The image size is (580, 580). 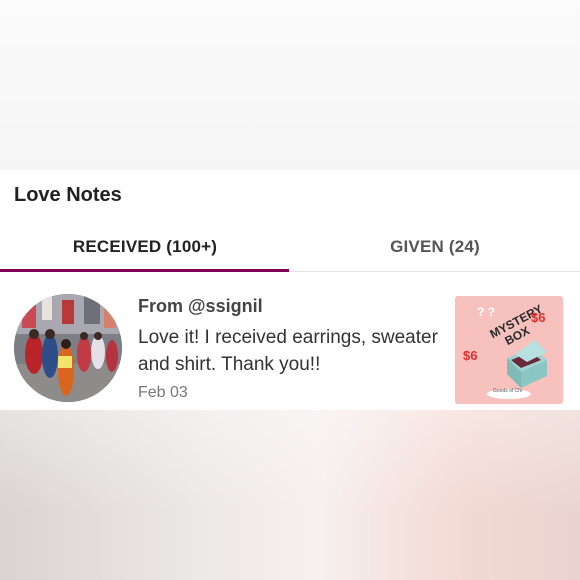 I want to click on section-title: Love Notes, so click(x=68, y=195).